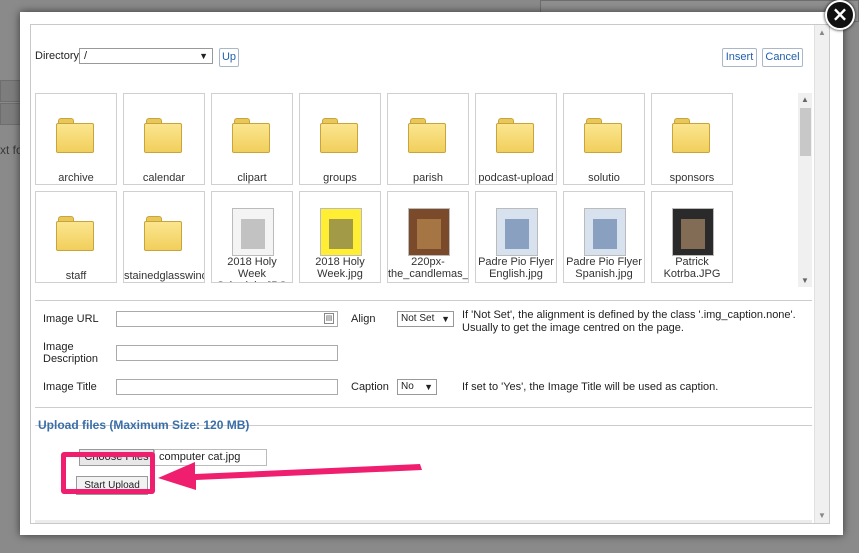 The height and width of the screenshot is (553, 859). What do you see at coordinates (840, 15) in the screenshot?
I see `close-icon: ×` at bounding box center [840, 15].